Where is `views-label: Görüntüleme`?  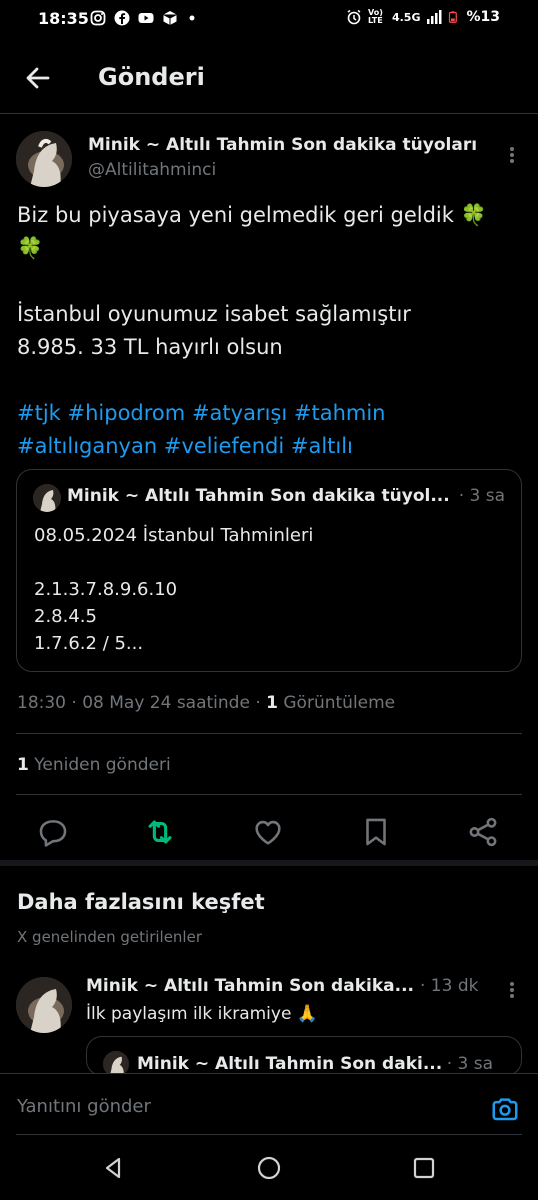
views-label: Görüntüleme is located at coordinates (336, 703).